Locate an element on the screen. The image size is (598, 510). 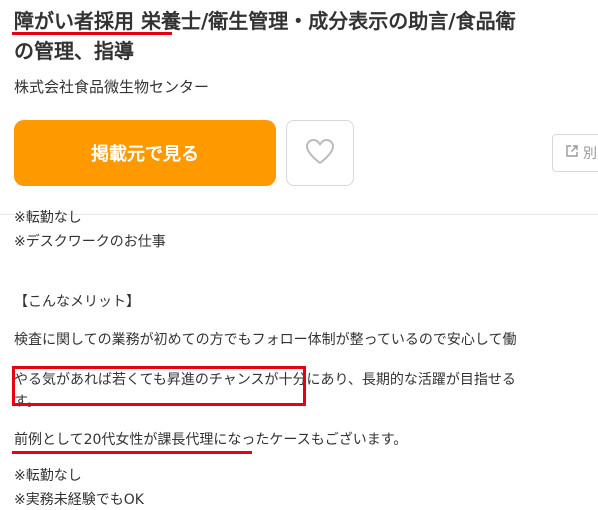
heart-icon is located at coordinates (320, 153).